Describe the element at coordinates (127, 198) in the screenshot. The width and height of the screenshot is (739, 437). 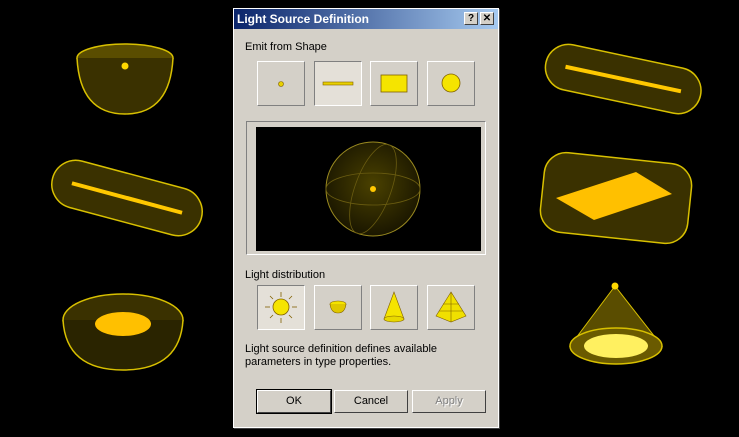
I see `capsule-line-light-illustration-left` at that location.